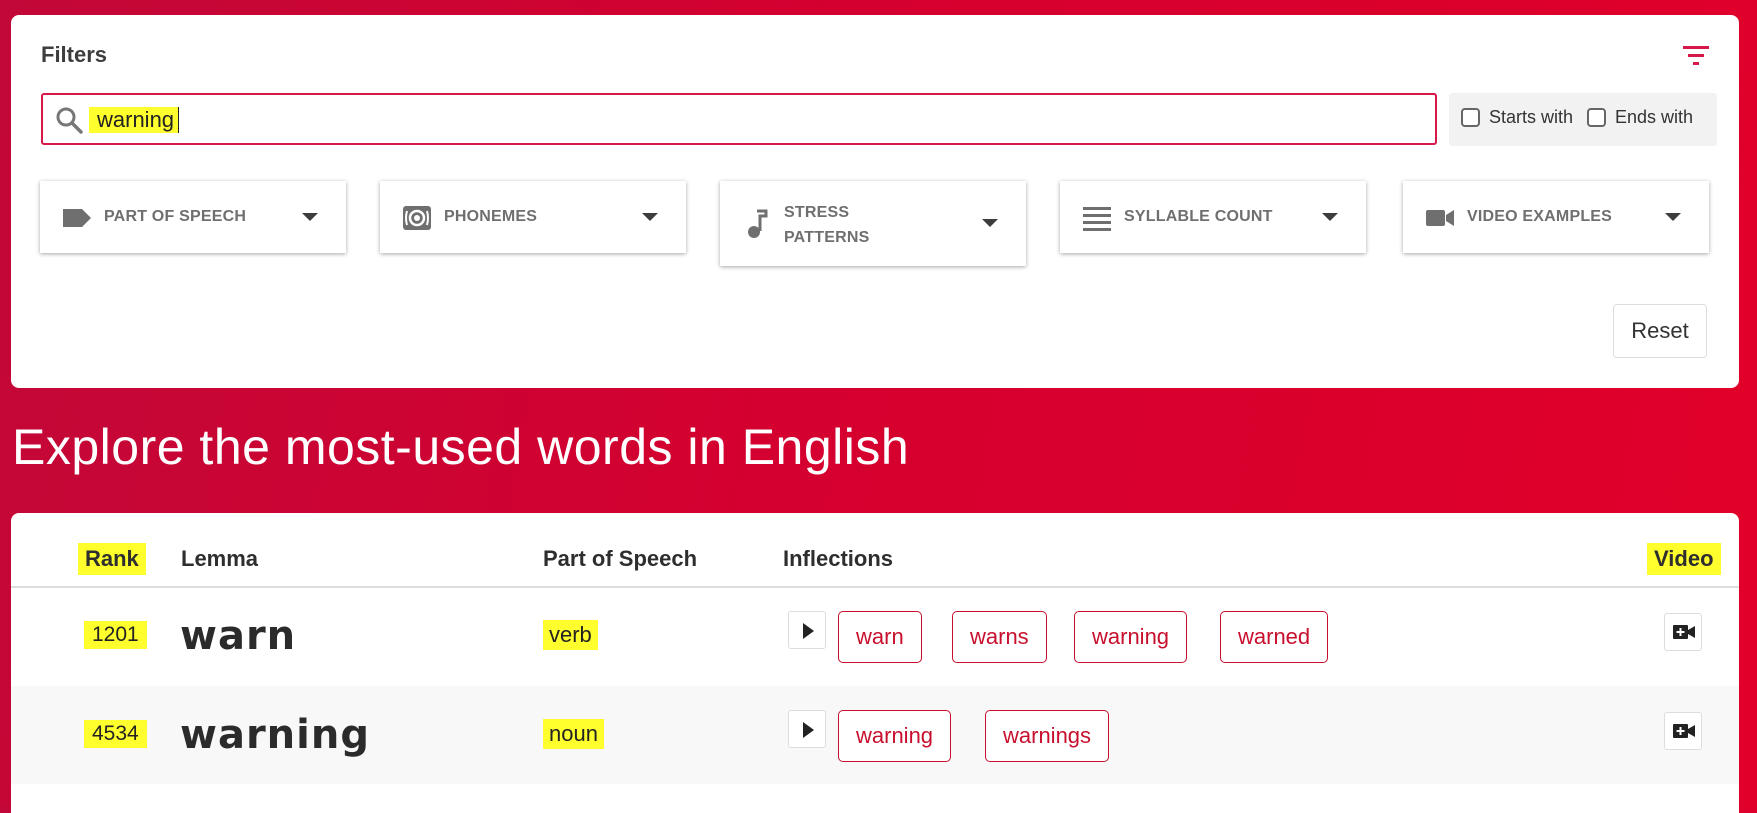 This screenshot has height=813, width=1757. Describe the element at coordinates (739, 119) in the screenshot. I see `search-input: warning` at that location.